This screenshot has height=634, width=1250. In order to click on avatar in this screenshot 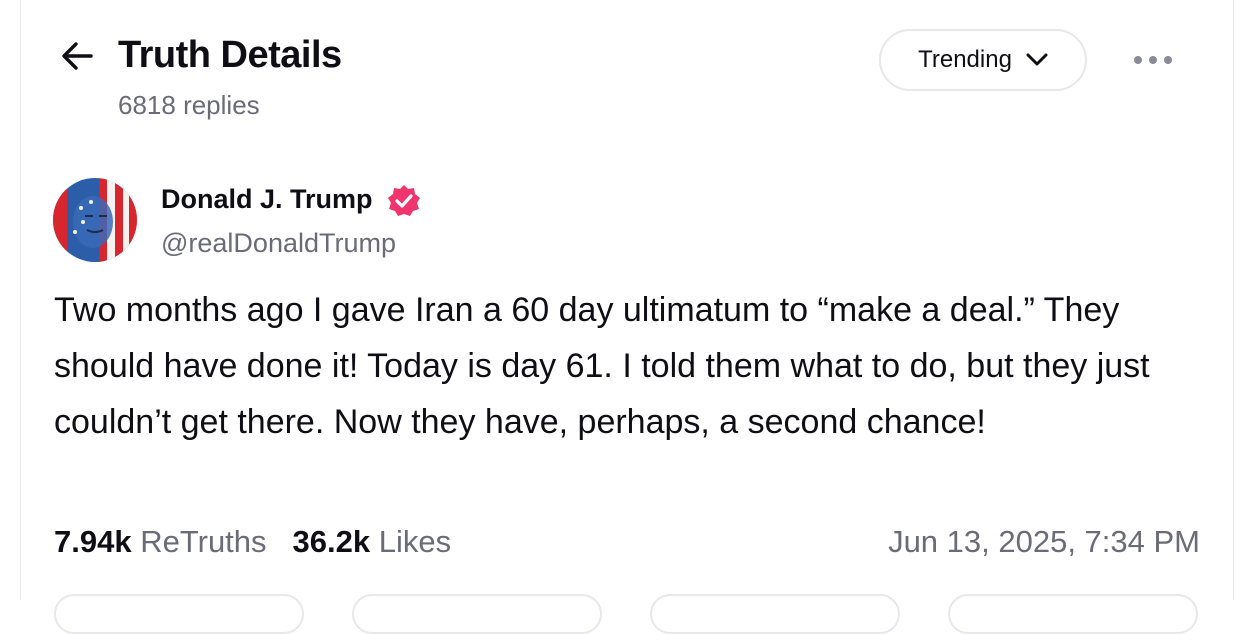, I will do `click(95, 220)`.